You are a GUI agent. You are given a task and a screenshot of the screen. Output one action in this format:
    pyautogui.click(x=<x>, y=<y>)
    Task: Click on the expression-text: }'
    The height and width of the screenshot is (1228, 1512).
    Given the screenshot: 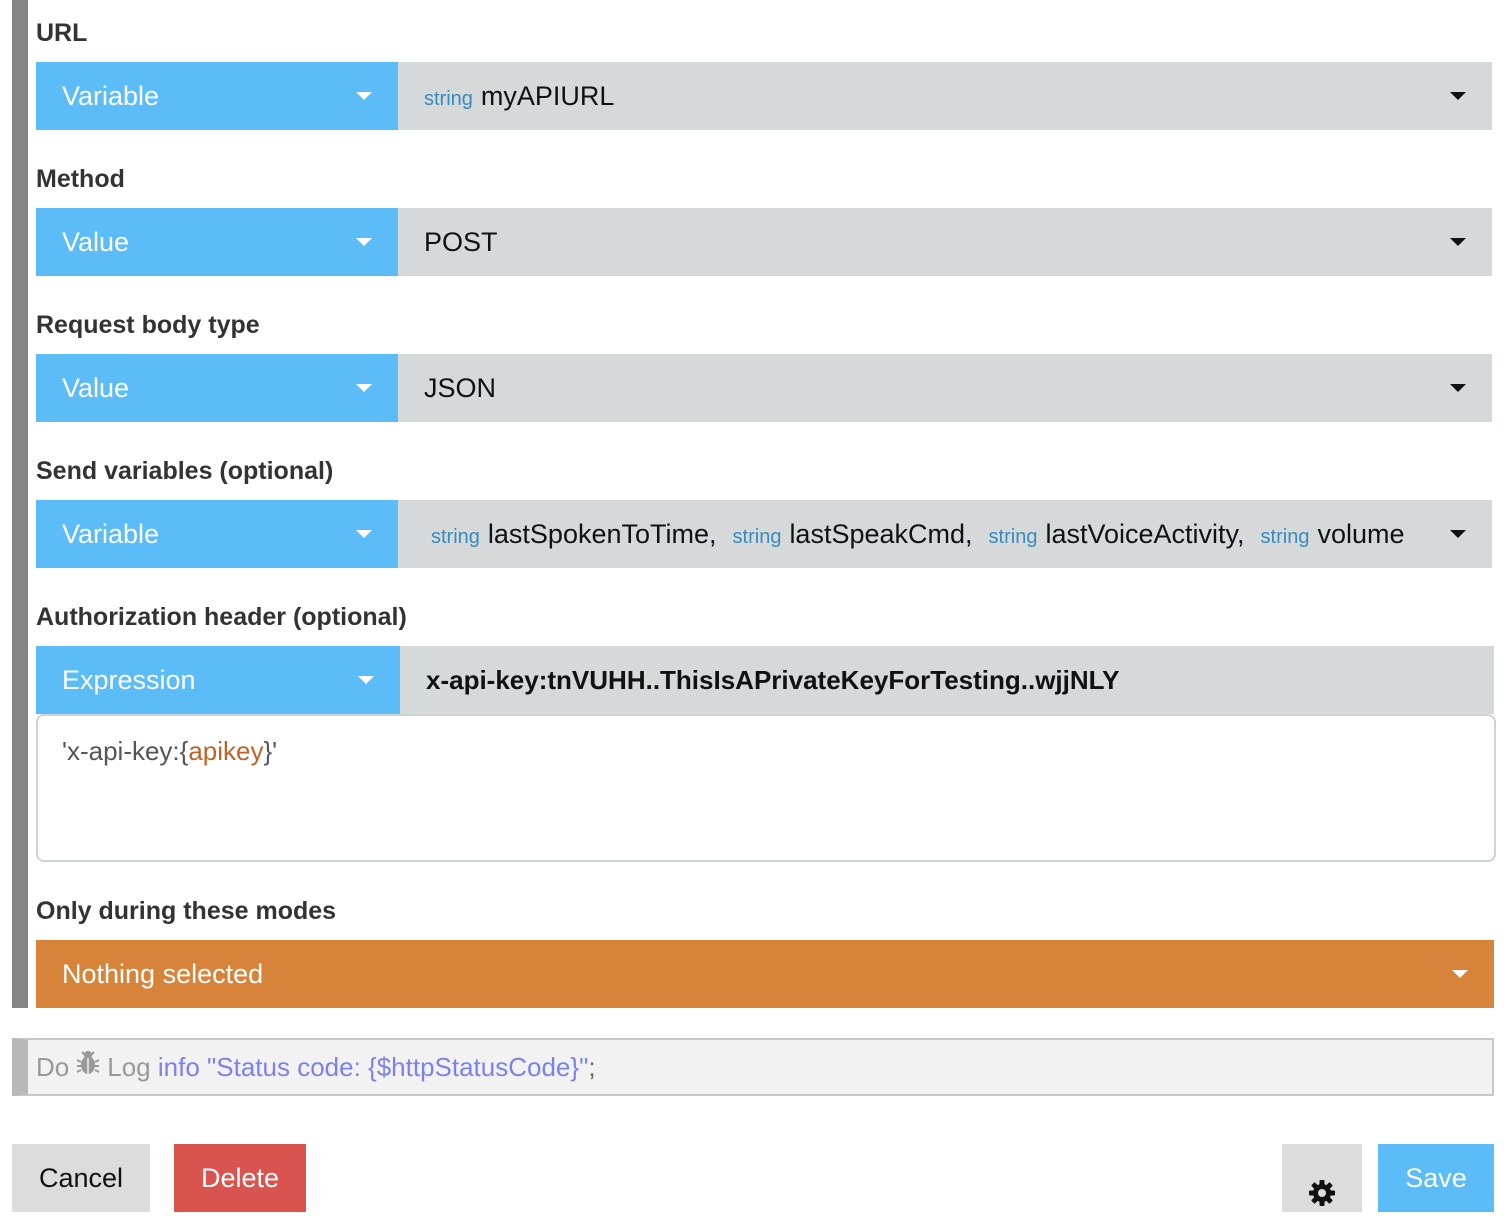 What is the action you would take?
    pyautogui.click(x=270, y=751)
    